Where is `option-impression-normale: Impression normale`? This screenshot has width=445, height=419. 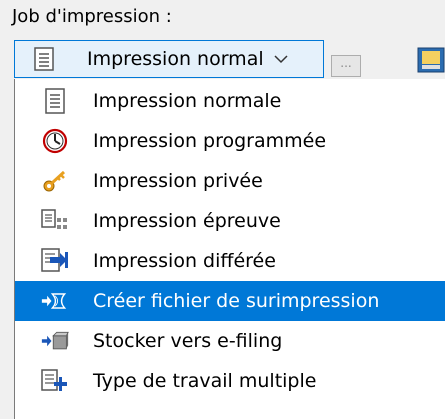
option-impression-normale: Impression normale is located at coordinates (230, 101).